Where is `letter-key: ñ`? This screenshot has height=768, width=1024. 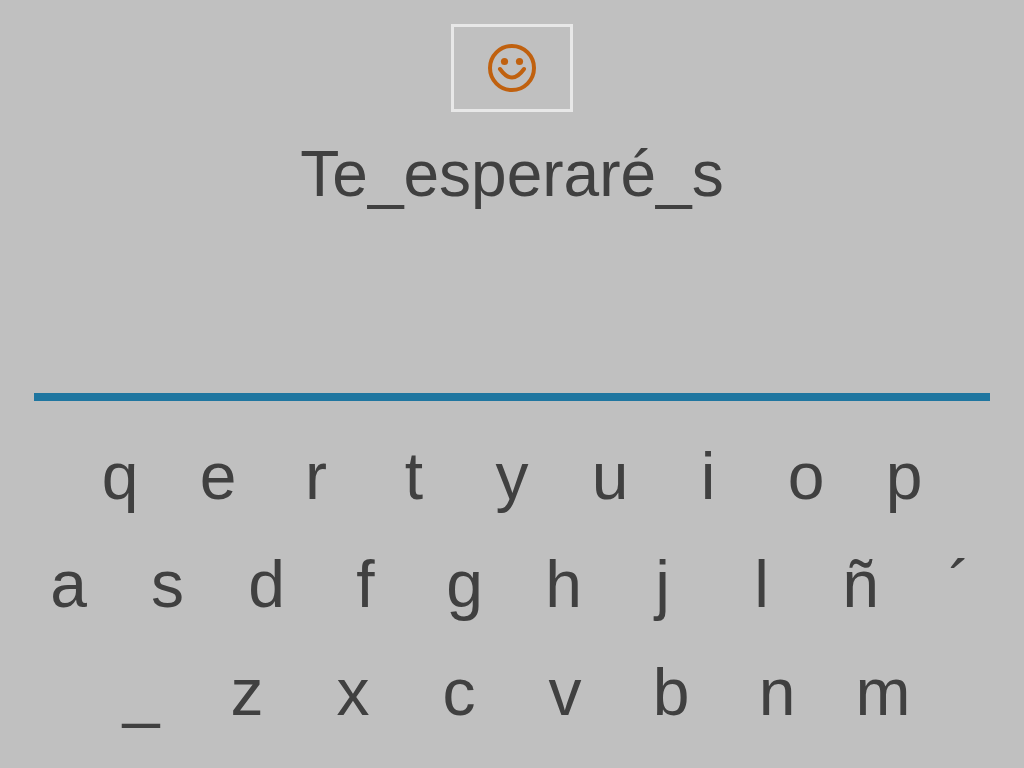 letter-key: ñ is located at coordinates (860, 584).